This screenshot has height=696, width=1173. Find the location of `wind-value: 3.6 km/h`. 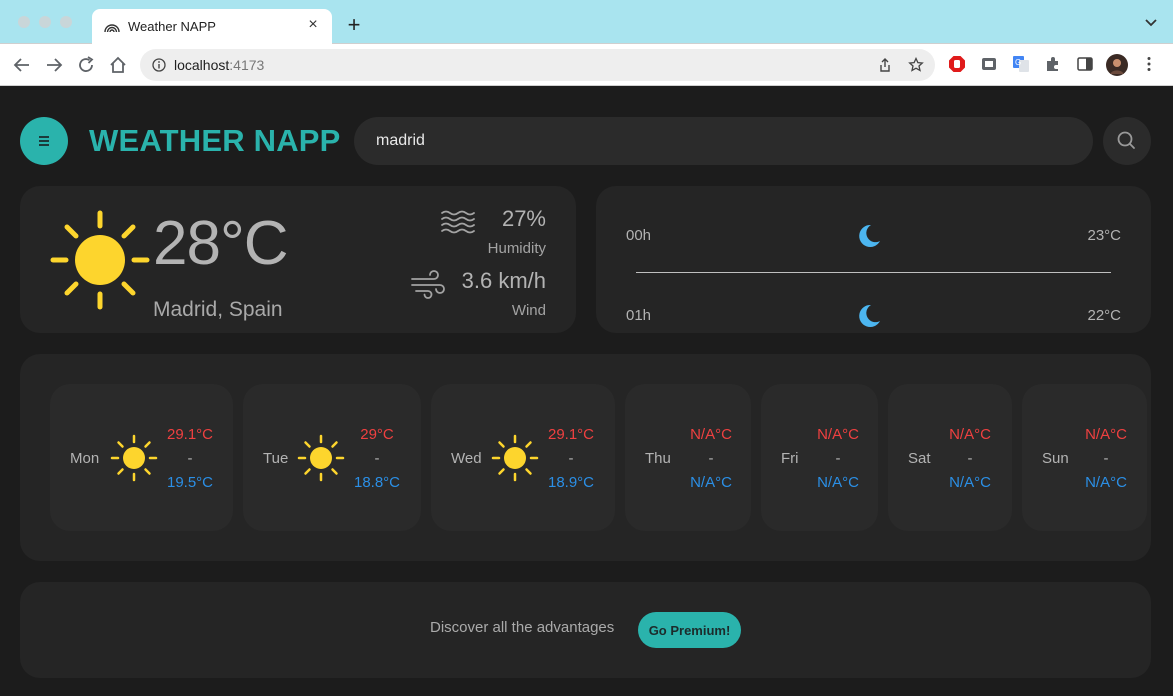

wind-value: 3.6 km/h is located at coordinates (503, 280).